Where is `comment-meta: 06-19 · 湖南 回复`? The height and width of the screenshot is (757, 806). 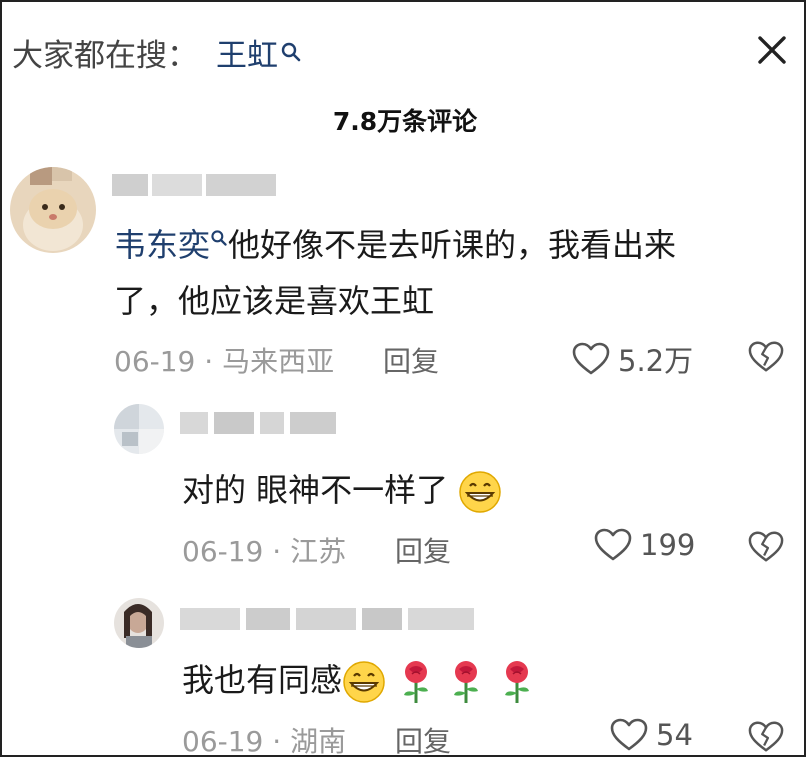
comment-meta: 06-19 · 湖南 回复 is located at coordinates (317, 741).